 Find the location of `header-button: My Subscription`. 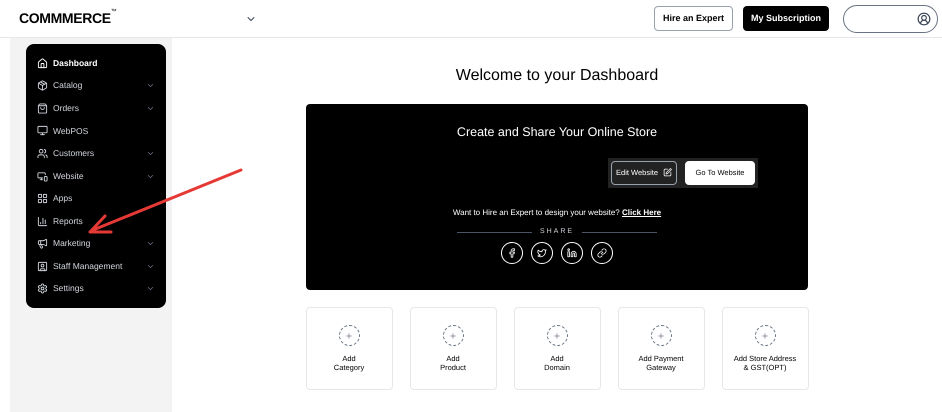

header-button: My Subscription is located at coordinates (785, 18).